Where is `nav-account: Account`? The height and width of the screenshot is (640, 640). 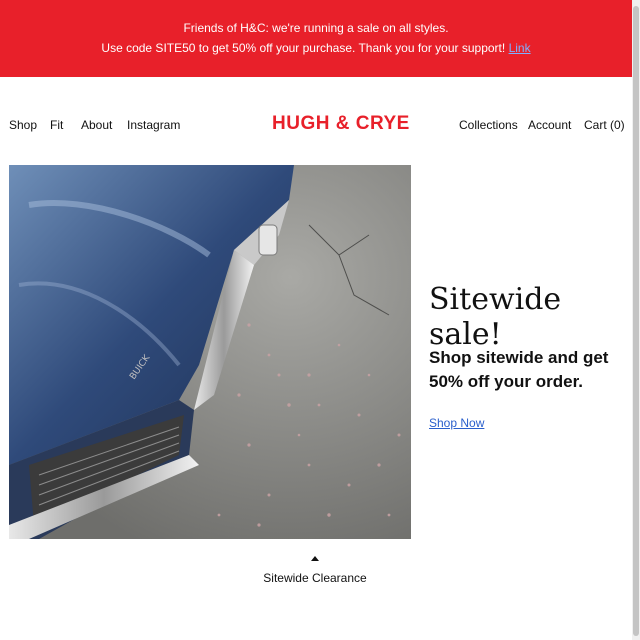
nav-account: Account is located at coordinates (549, 125).